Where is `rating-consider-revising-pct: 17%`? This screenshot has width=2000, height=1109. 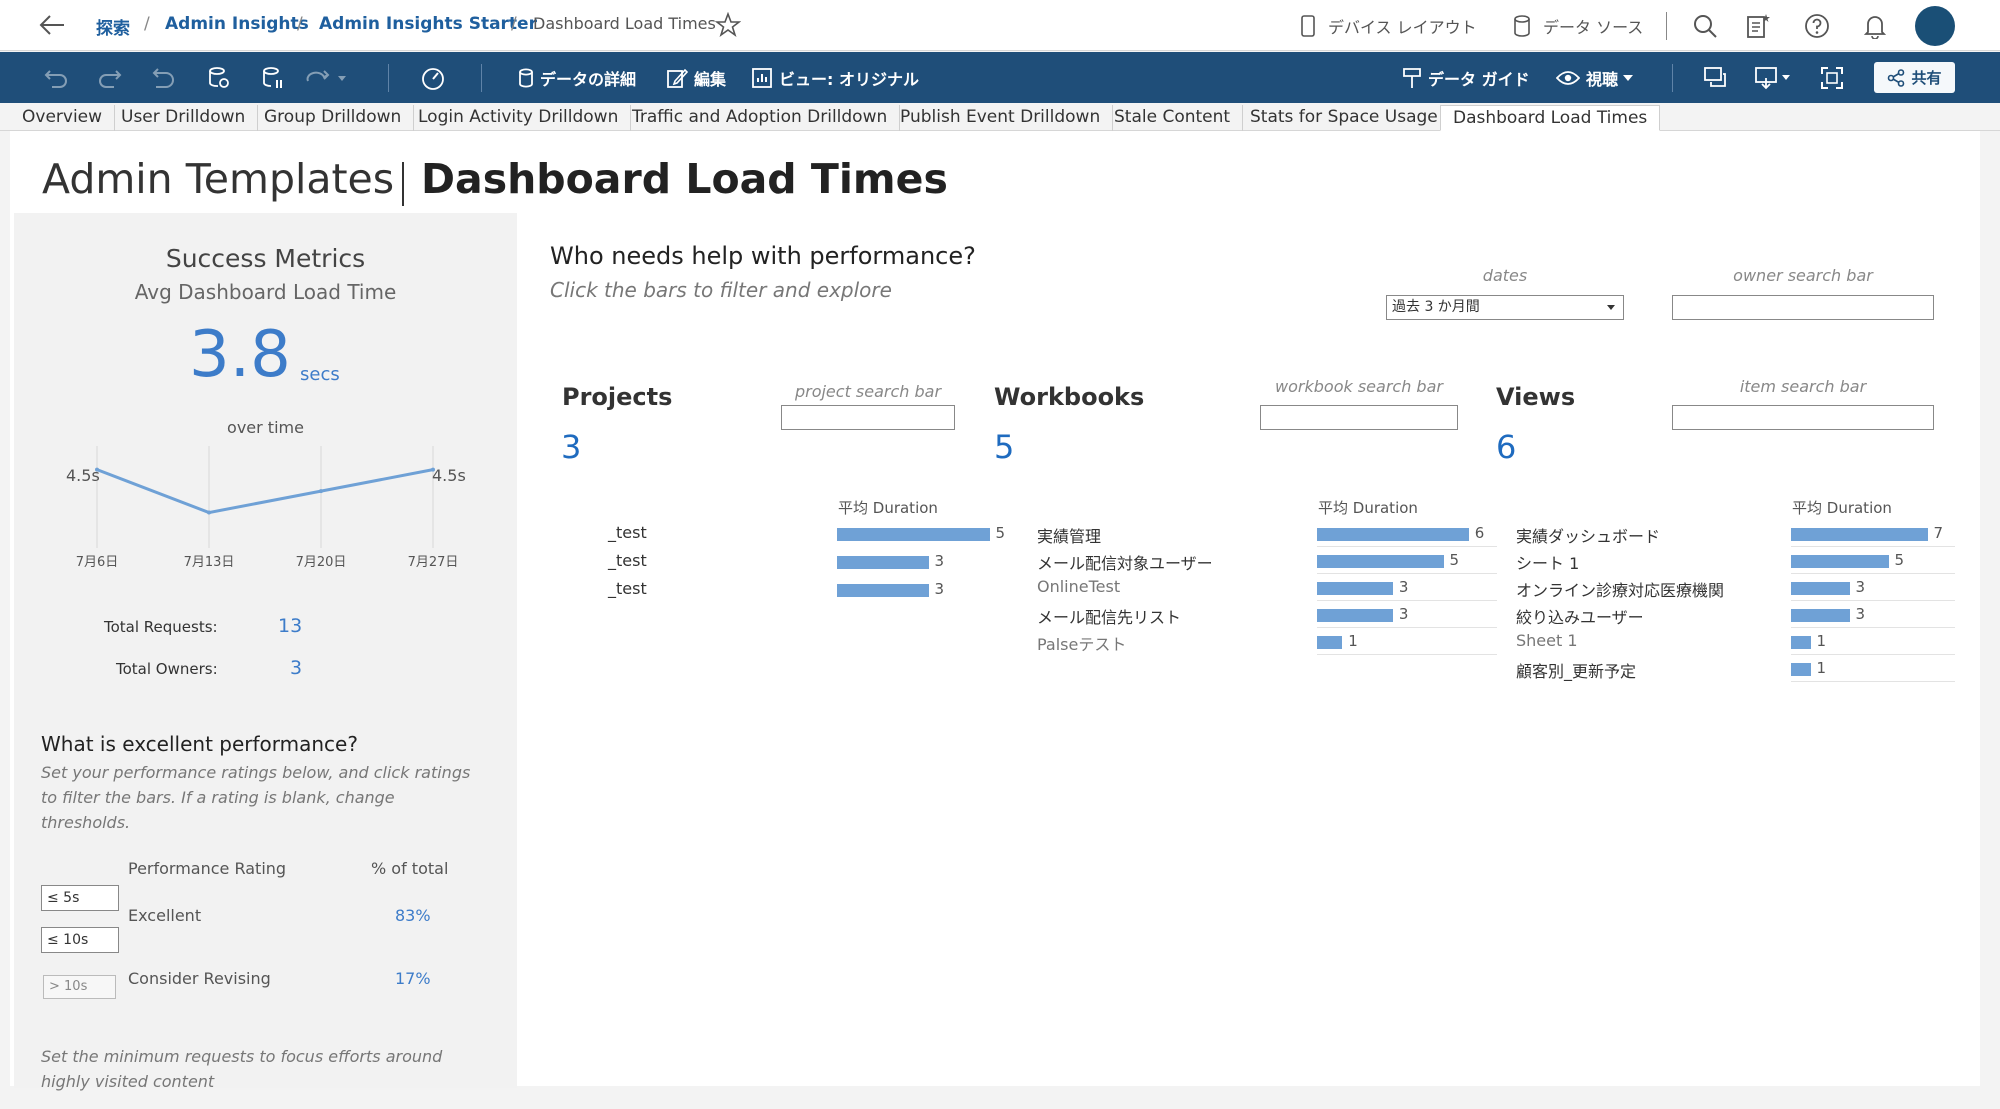
rating-consider-revising-pct: 17% is located at coordinates (413, 978).